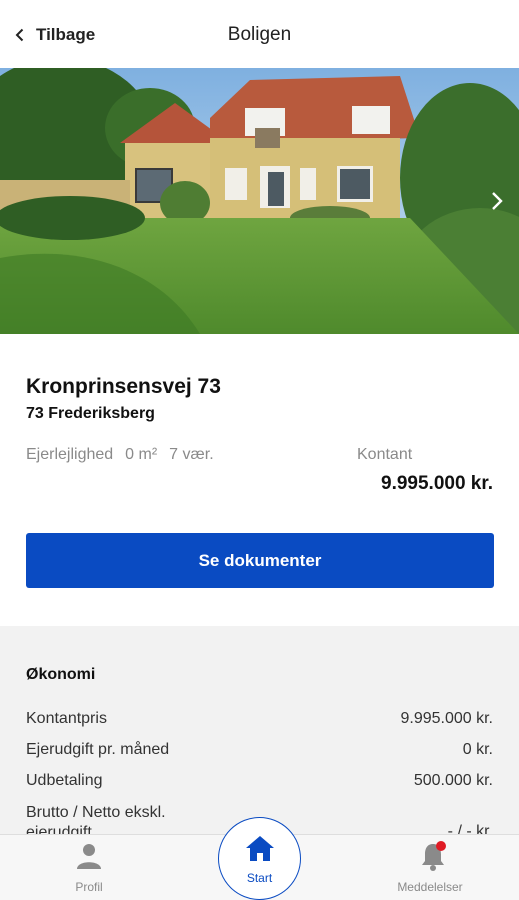 Image resolution: width=519 pixels, height=900 pixels. Describe the element at coordinates (64, 780) in the screenshot. I see `economy-row-label: Udbetaling` at that location.